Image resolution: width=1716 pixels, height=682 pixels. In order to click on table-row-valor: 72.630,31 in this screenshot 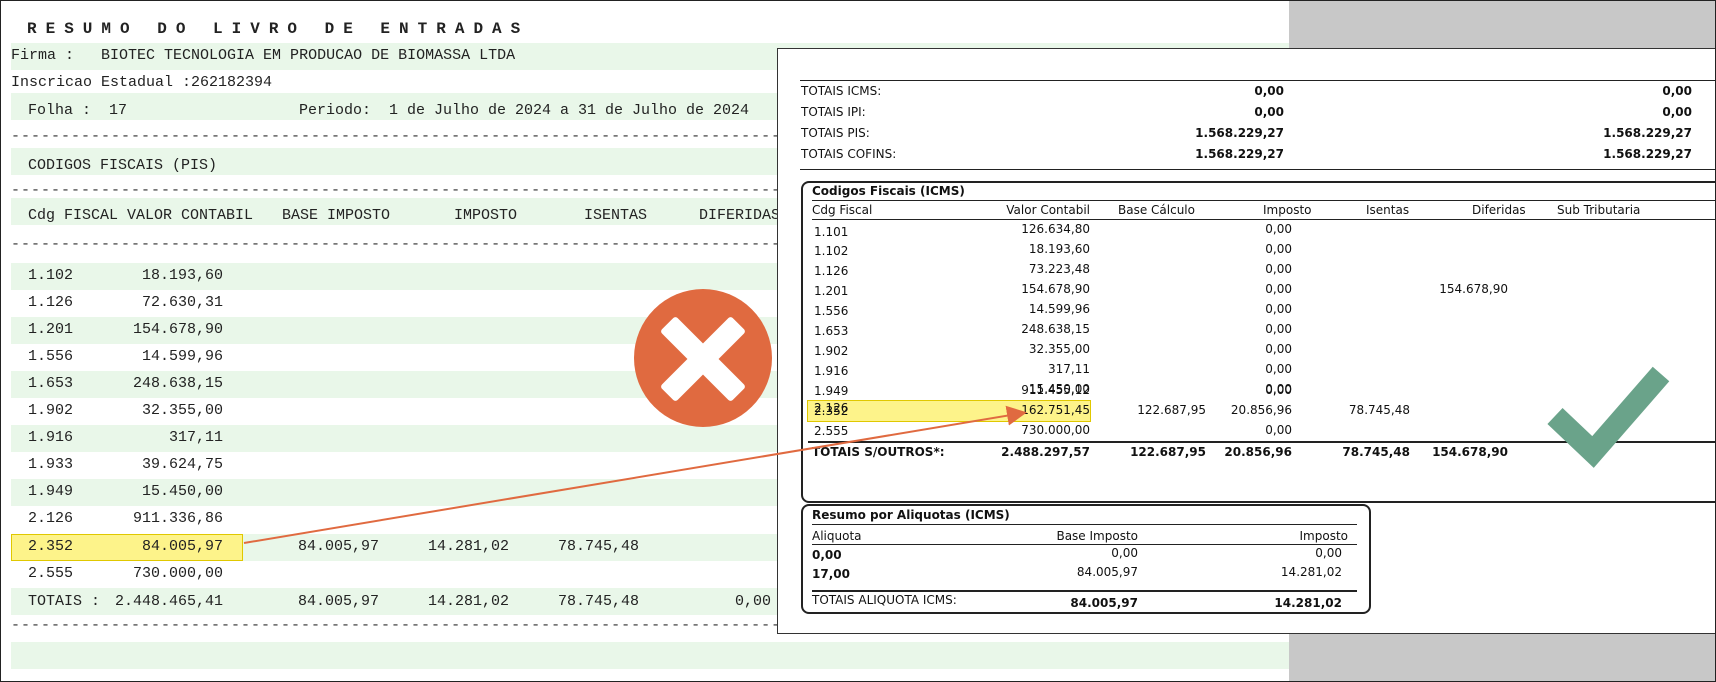, I will do `click(182, 302)`.